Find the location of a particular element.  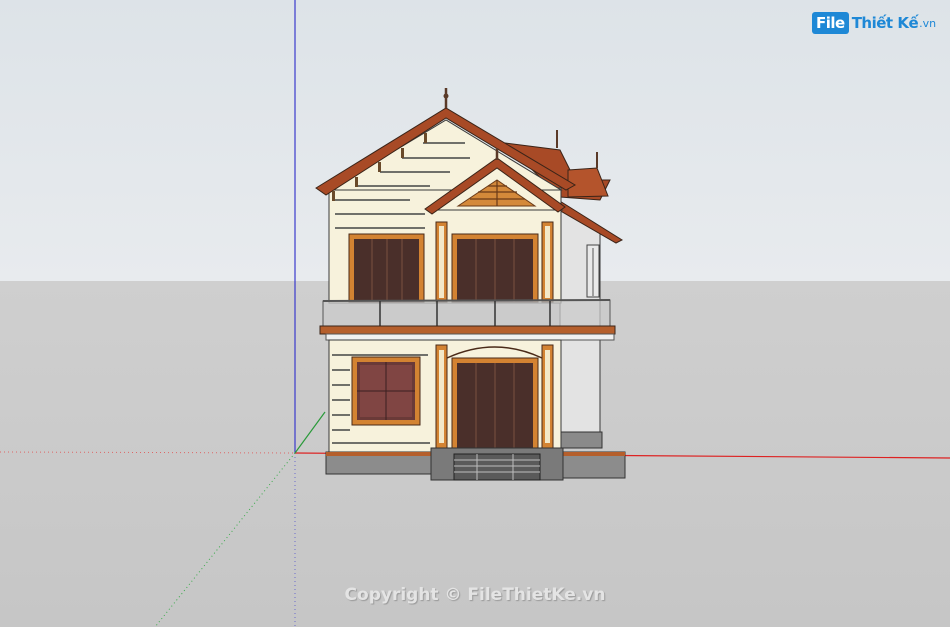

site-logo: File Thiết Kế .vn is located at coordinates (874, 23).